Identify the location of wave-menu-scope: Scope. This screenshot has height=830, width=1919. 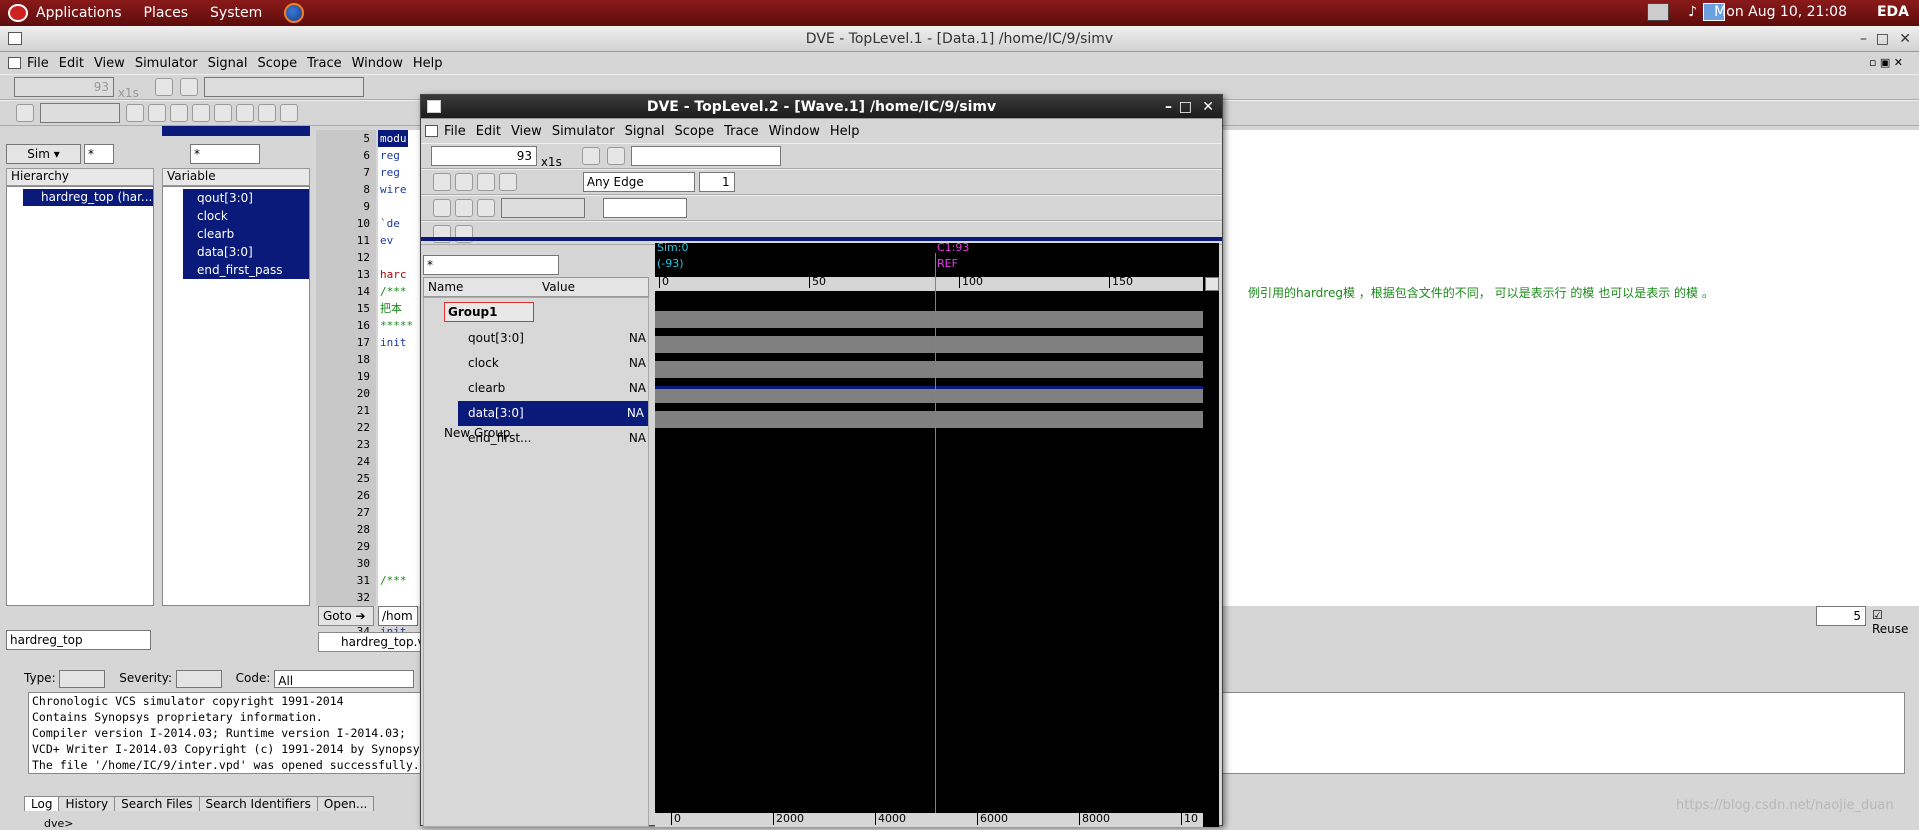
(695, 131).